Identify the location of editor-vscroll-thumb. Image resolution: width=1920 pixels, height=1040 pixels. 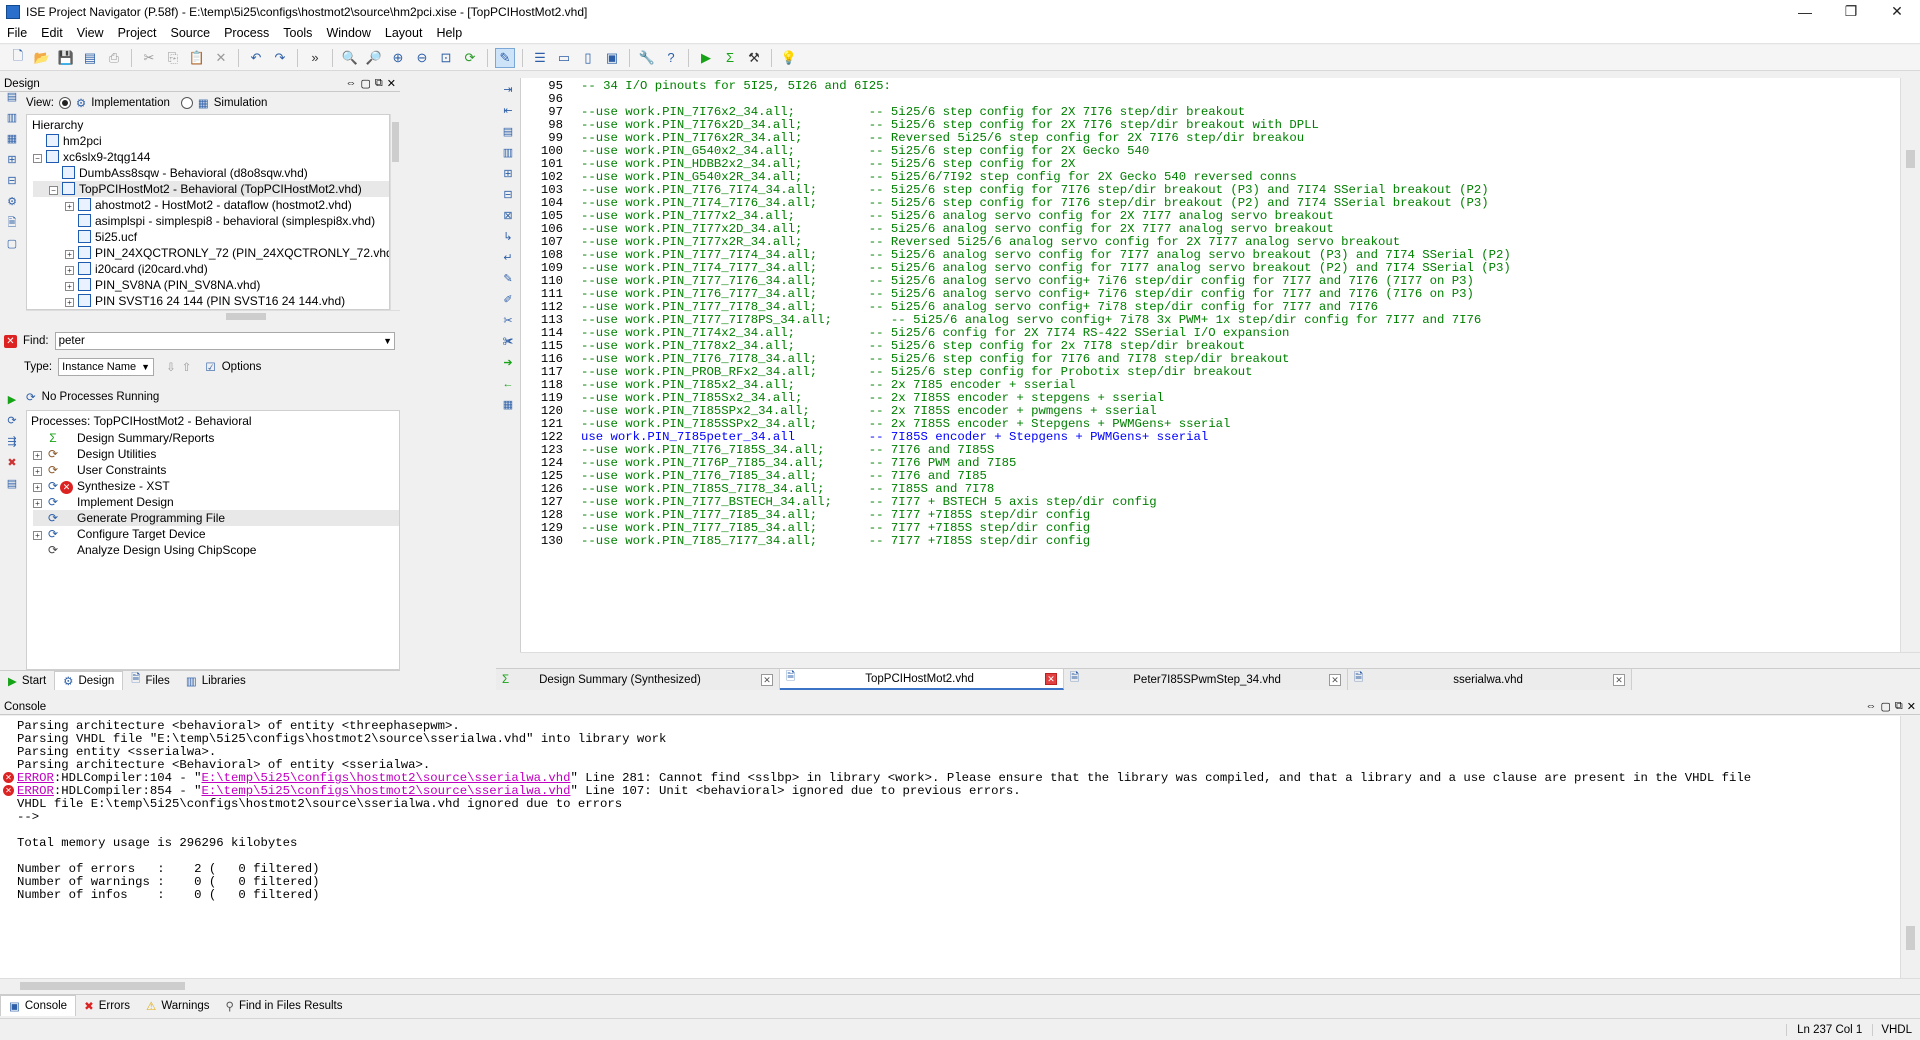
(1910, 159).